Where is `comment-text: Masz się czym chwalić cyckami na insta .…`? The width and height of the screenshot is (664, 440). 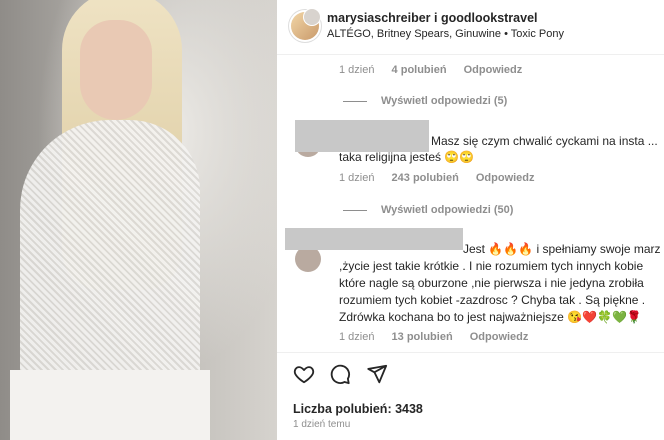
comment-text: Masz się czym chwalić cyckami na insta .… is located at coordinates (544, 141).